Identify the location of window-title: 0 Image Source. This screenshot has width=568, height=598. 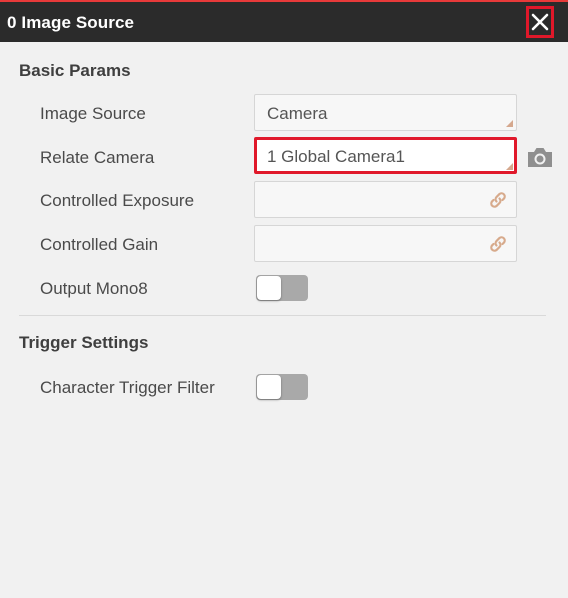
(71, 22).